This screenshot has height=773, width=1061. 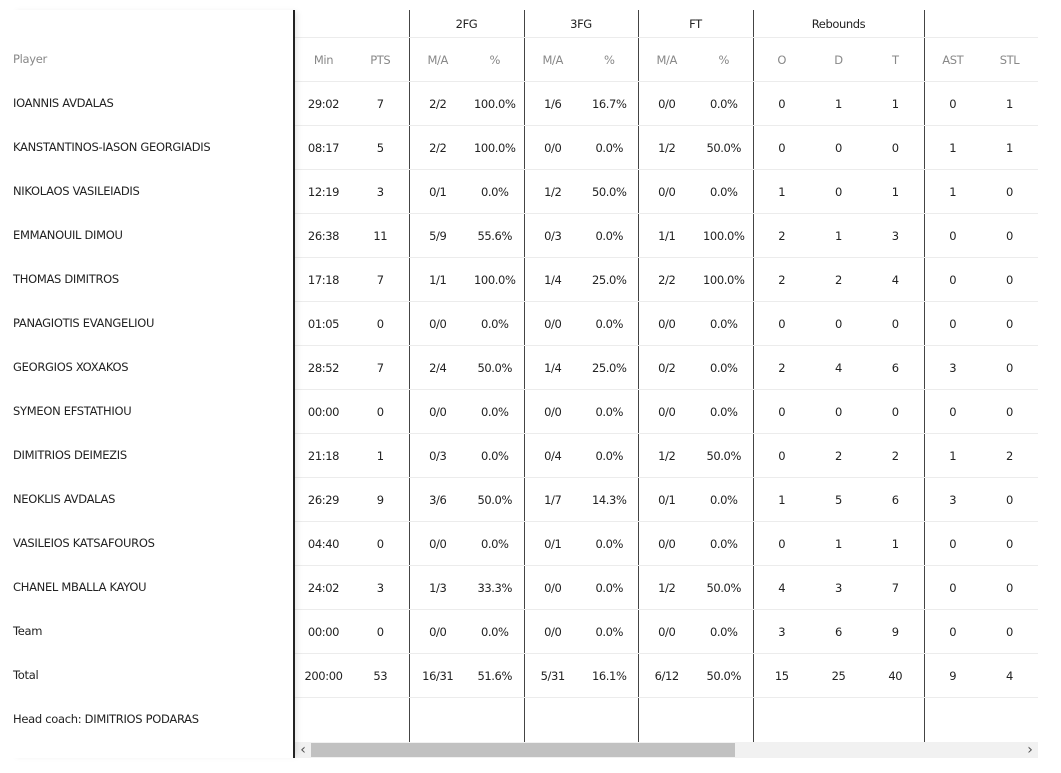 What do you see at coordinates (552, 367) in the screenshot?
I see `stat-cell: 1/4` at bounding box center [552, 367].